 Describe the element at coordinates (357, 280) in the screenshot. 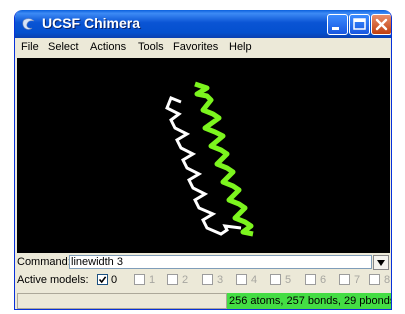

I see `model-7-label: 7` at that location.